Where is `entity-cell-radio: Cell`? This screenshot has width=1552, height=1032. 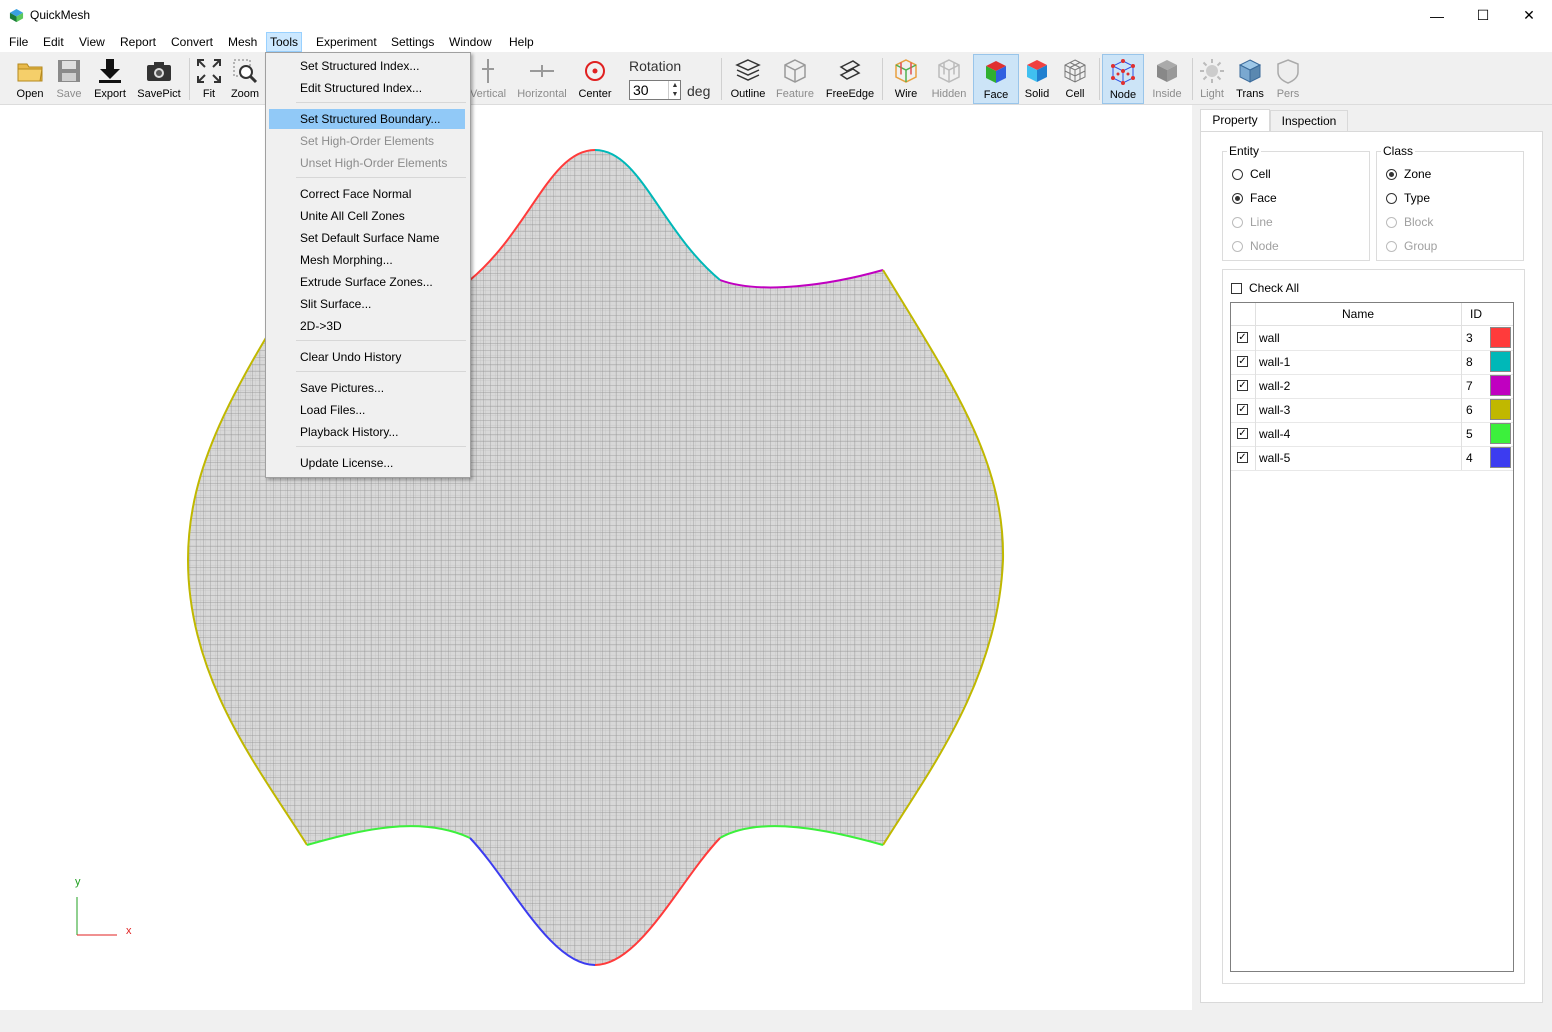
entity-cell-radio: Cell is located at coordinates (1251, 174).